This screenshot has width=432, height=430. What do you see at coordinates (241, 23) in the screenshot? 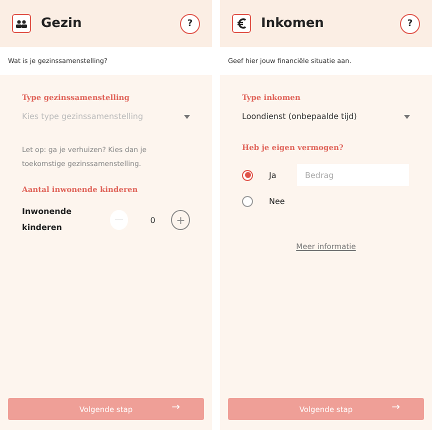
I see `euro-icon` at bounding box center [241, 23].